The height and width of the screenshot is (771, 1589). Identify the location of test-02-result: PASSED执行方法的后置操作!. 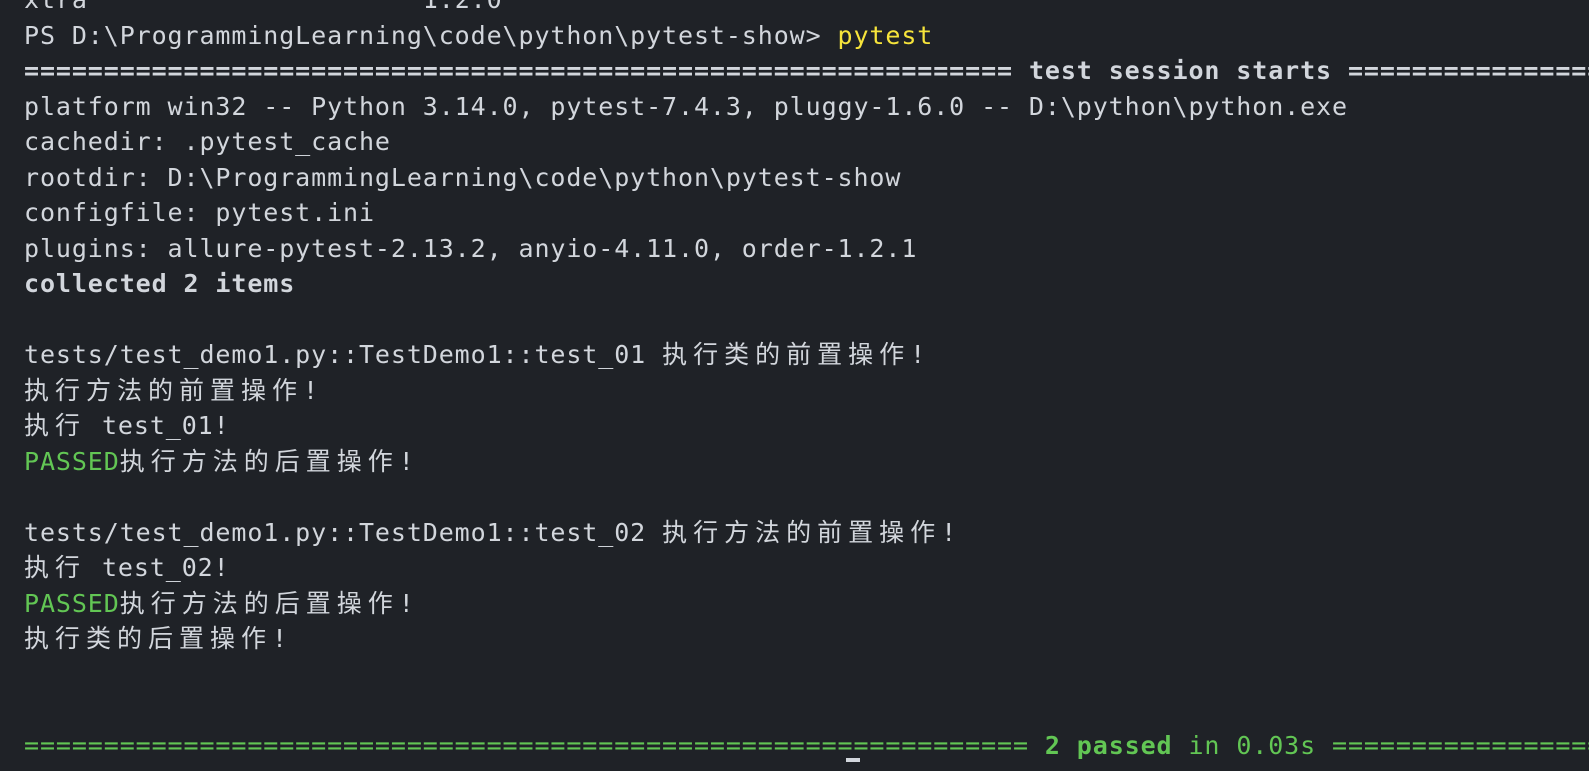
(222, 603).